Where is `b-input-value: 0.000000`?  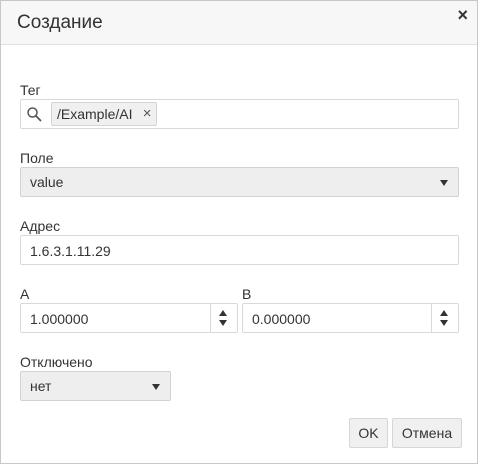 b-input-value: 0.000000 is located at coordinates (281, 319).